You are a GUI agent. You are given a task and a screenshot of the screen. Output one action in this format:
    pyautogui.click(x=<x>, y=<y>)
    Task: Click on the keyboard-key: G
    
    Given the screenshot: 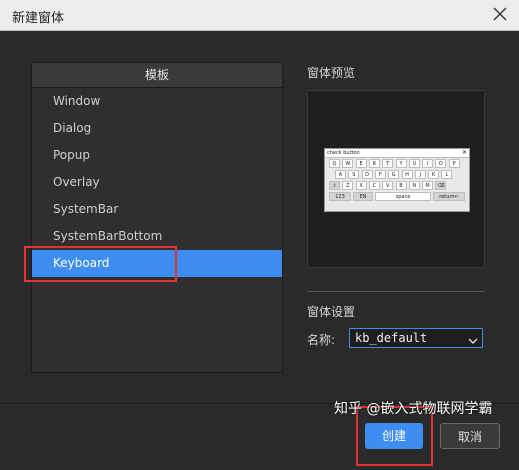 What is the action you would take?
    pyautogui.click(x=394, y=174)
    